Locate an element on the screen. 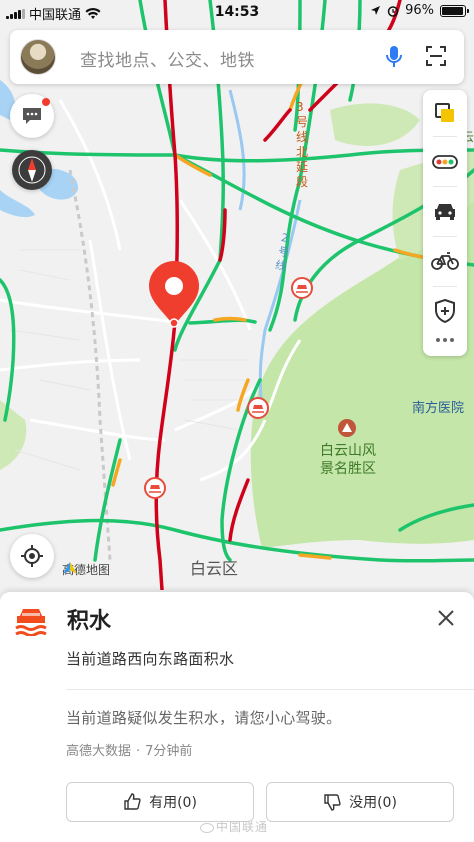 The height and width of the screenshot is (842, 474). compass-button is located at coordinates (32, 170).